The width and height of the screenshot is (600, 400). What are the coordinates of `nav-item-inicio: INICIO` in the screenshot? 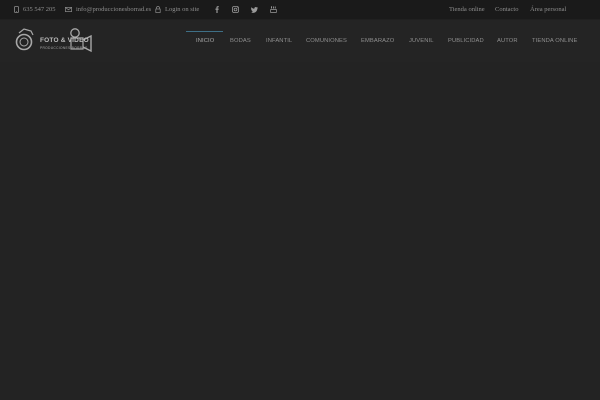 It's located at (205, 41).